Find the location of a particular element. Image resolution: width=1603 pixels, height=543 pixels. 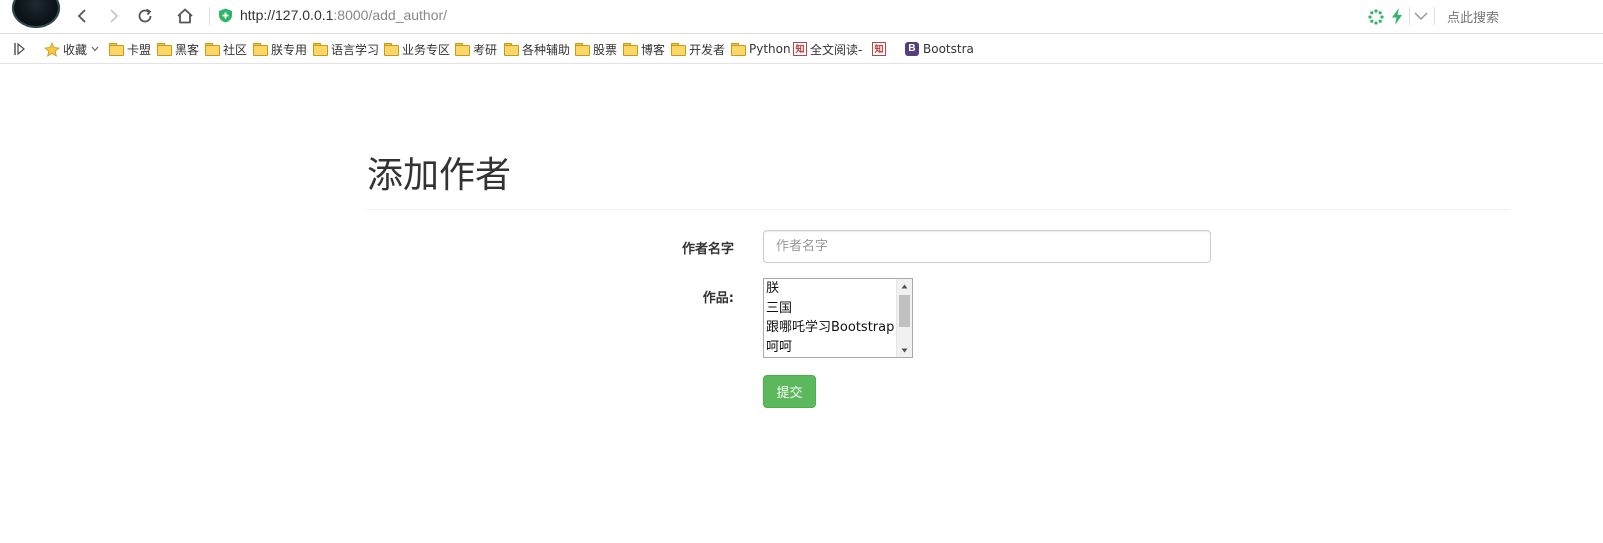

bookmark-item: 语言学习 is located at coordinates (346, 49).